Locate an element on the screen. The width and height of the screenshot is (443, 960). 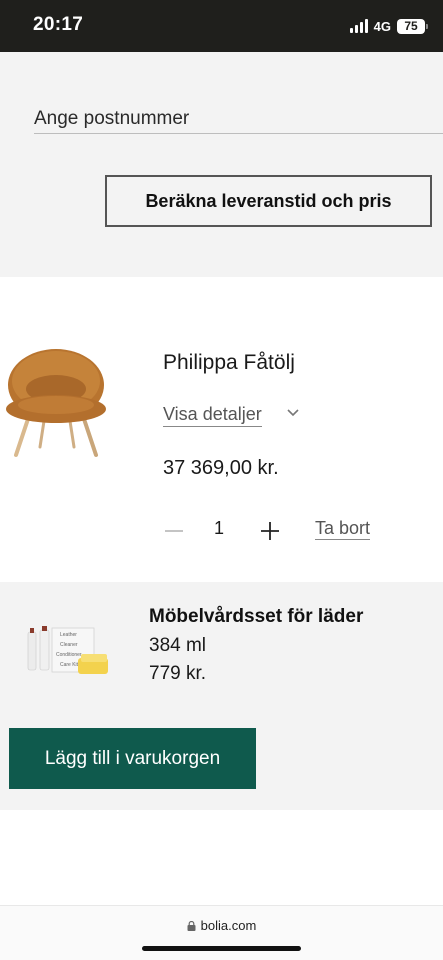
status-indicators: 4G 75 is located at coordinates (388, 26).